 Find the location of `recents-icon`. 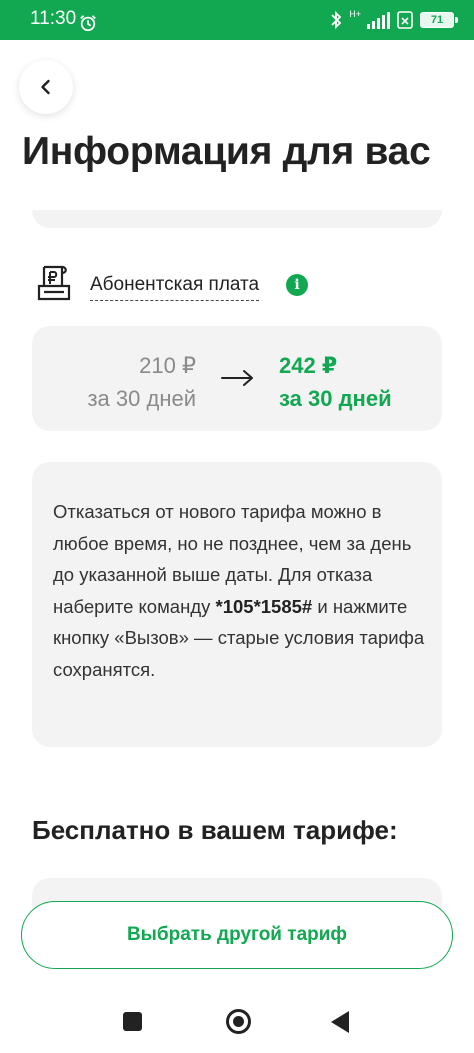

recents-icon is located at coordinates (132, 1021).